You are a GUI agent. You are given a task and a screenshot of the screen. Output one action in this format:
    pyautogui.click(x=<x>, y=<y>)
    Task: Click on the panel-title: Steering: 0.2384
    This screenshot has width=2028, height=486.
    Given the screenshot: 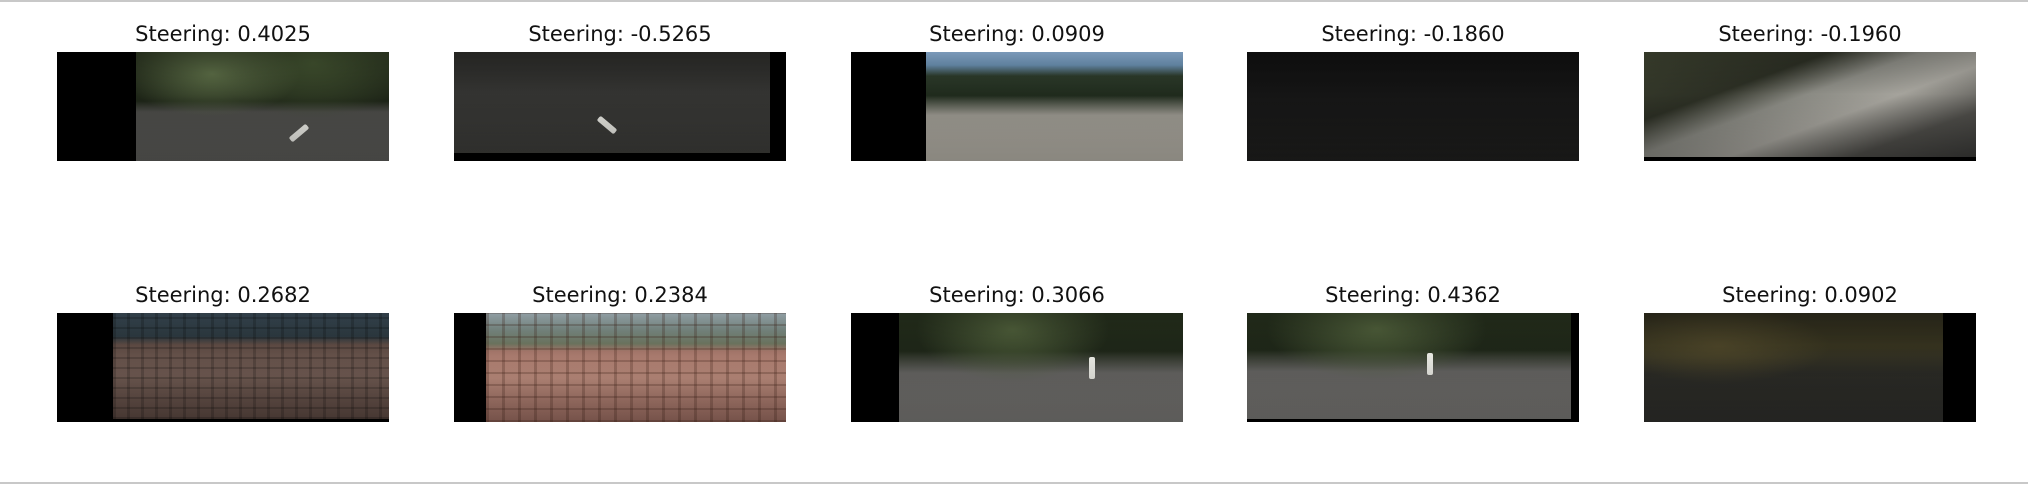 What is the action you would take?
    pyautogui.click(x=620, y=295)
    